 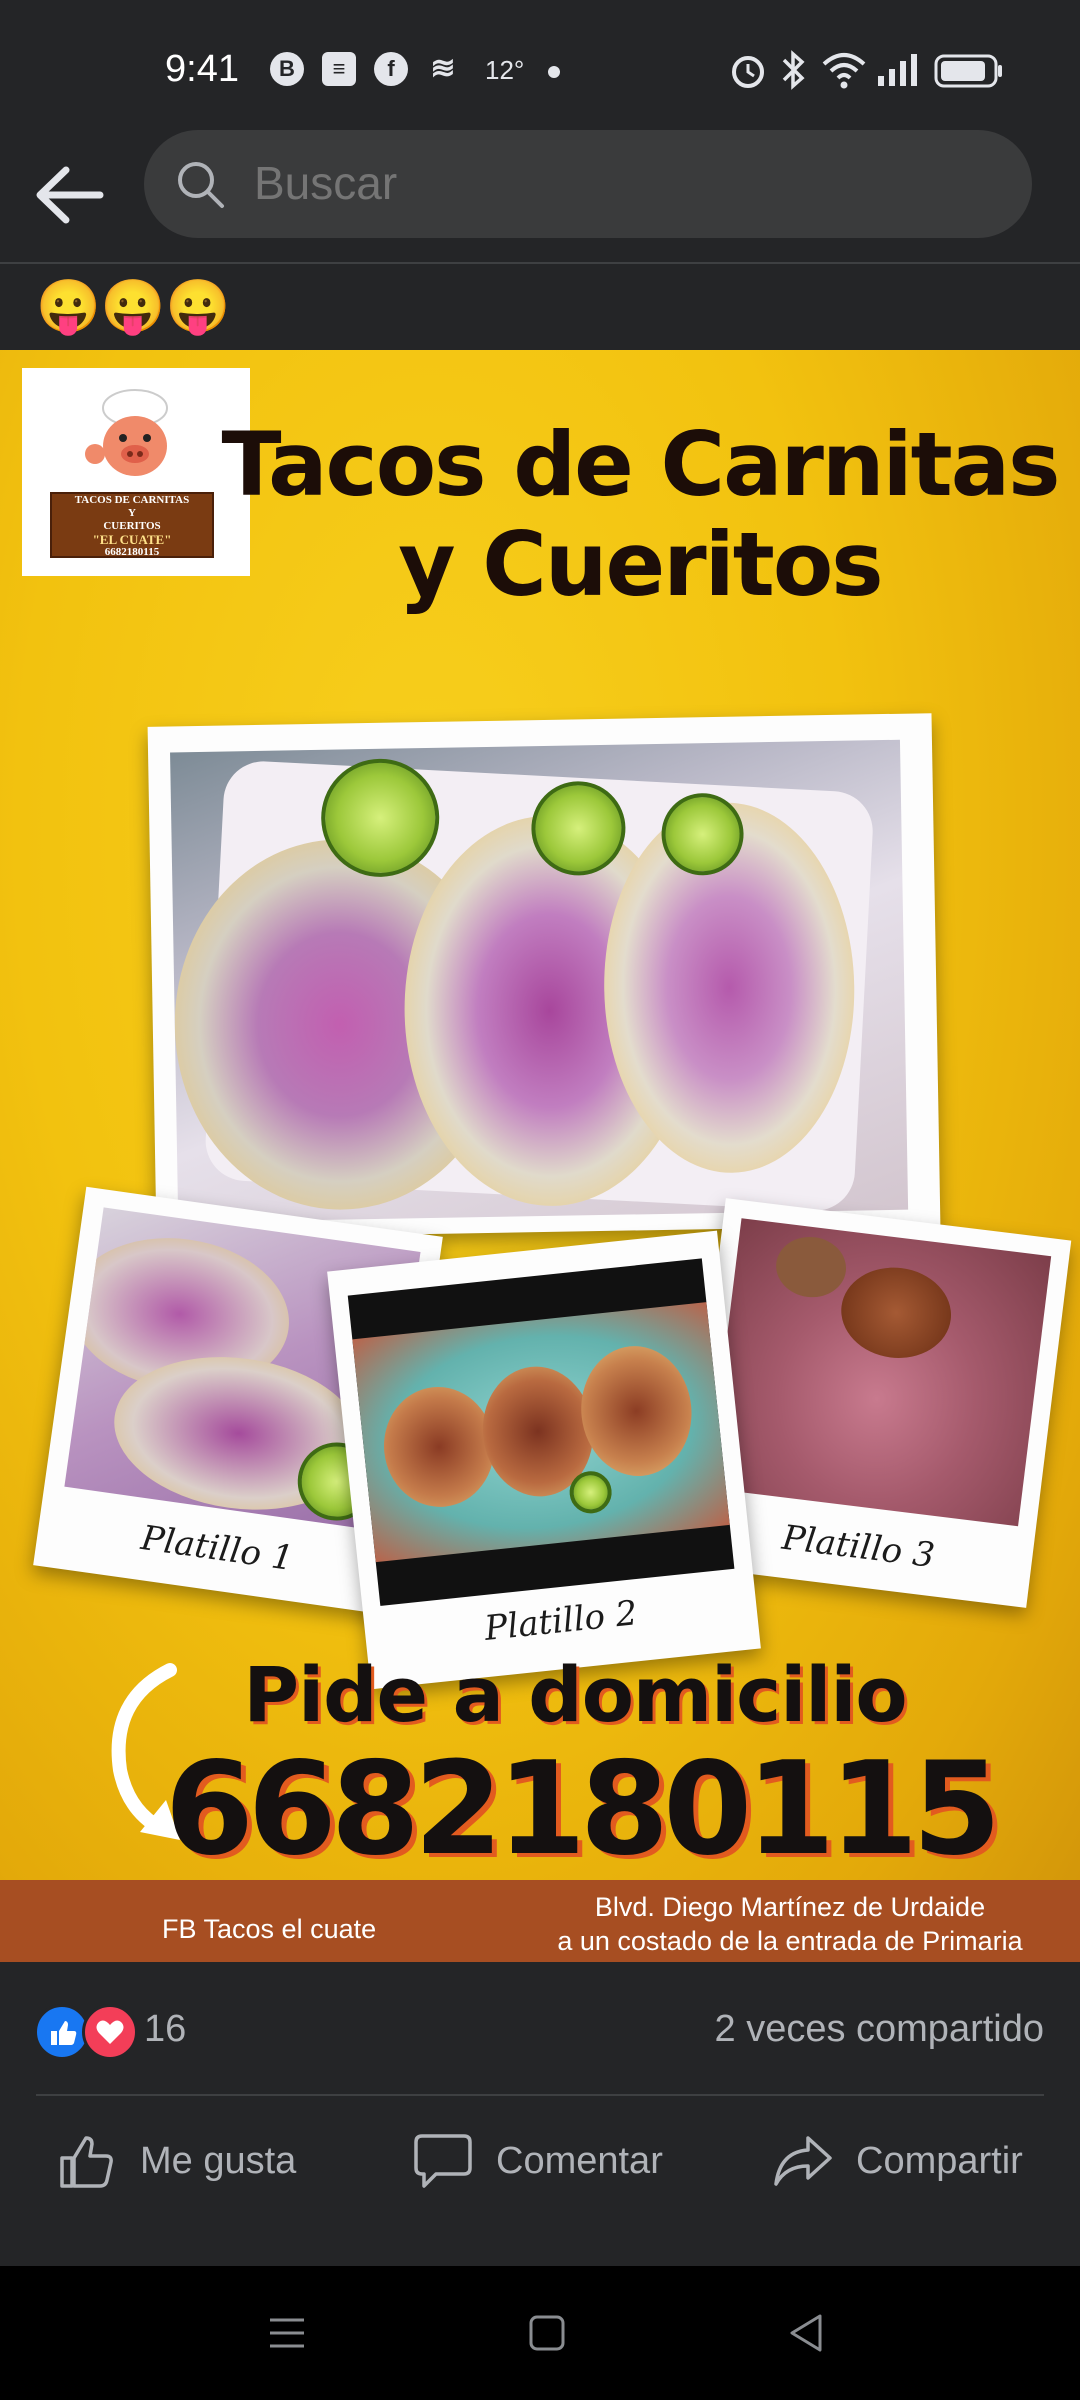 I want to click on shares-count: 2 veces compartido, so click(x=880, y=2029).